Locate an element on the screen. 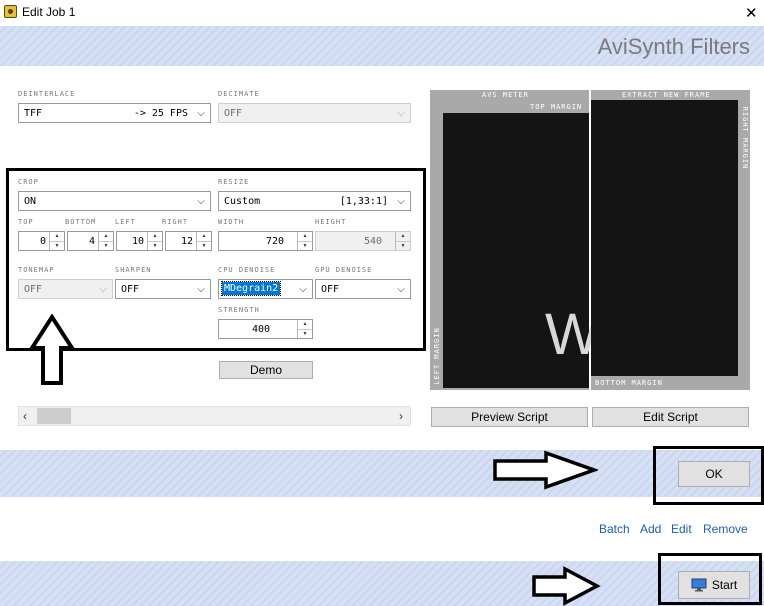 The width and height of the screenshot is (764, 606). start-band is located at coordinates (382, 583).